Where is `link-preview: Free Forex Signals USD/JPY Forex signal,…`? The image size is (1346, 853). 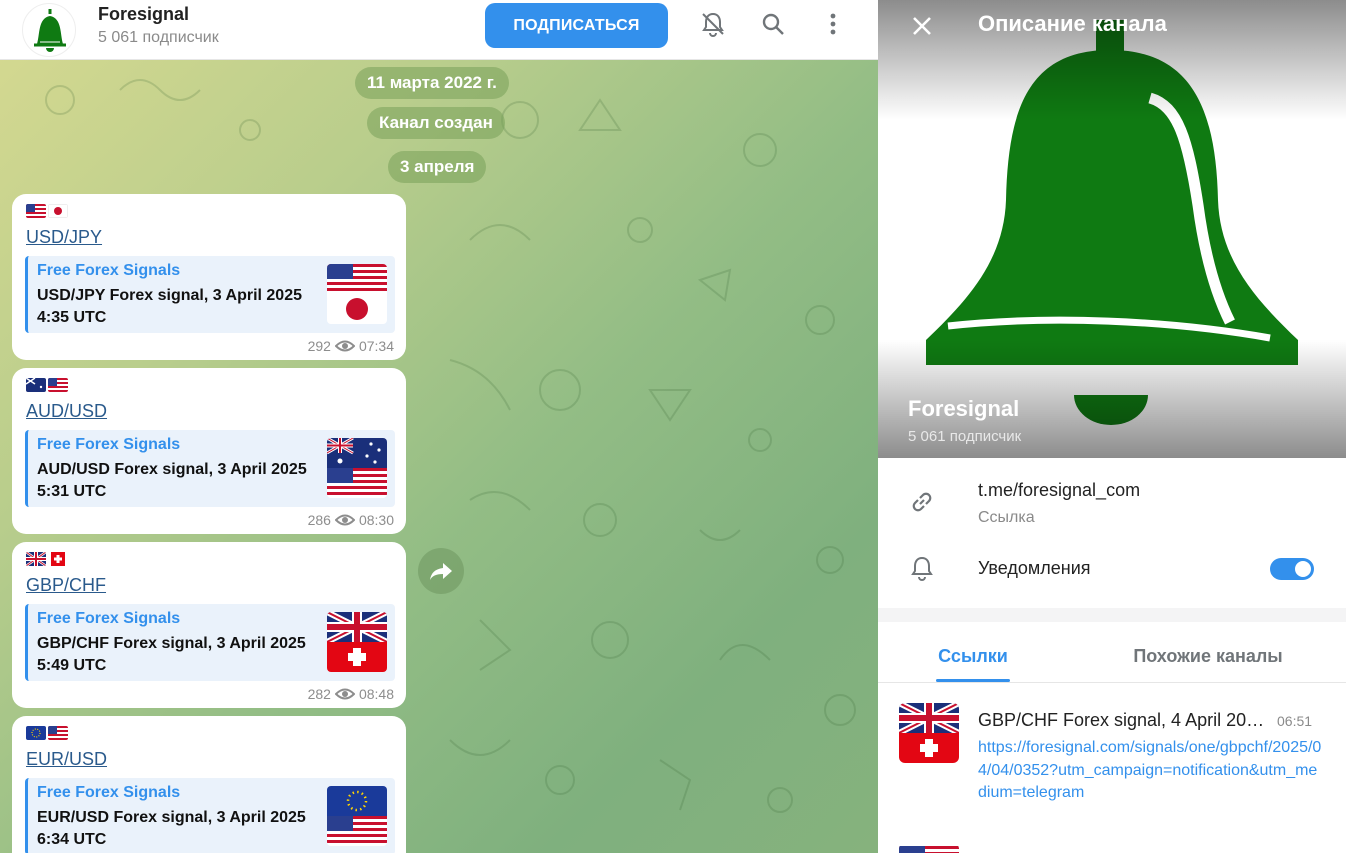
link-preview: Free Forex Signals USD/JPY Forex signal,… is located at coordinates (210, 294).